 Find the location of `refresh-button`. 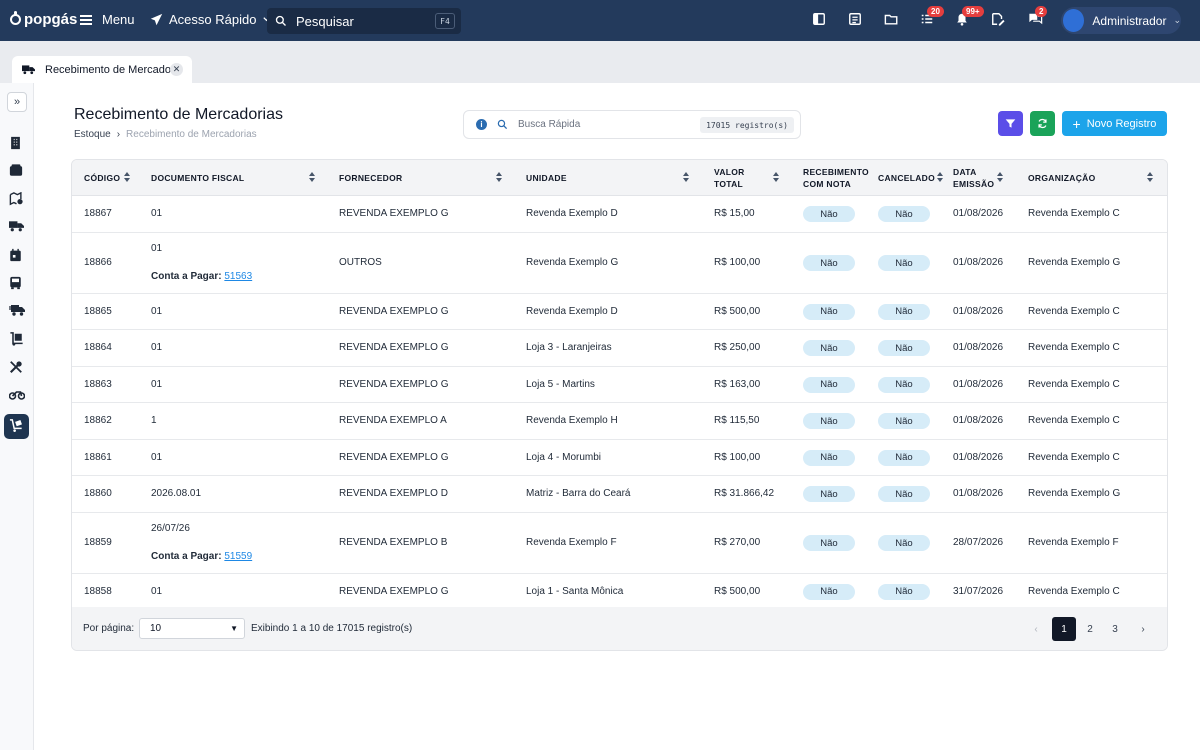

refresh-button is located at coordinates (1042, 123).